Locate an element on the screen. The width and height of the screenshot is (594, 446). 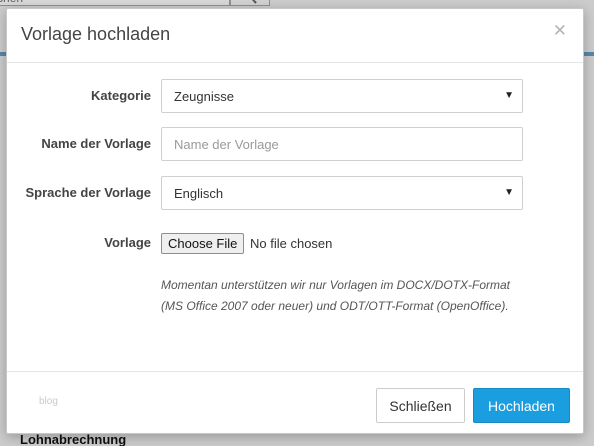
dialog-title: Vorlage hochladen is located at coordinates (96, 34).